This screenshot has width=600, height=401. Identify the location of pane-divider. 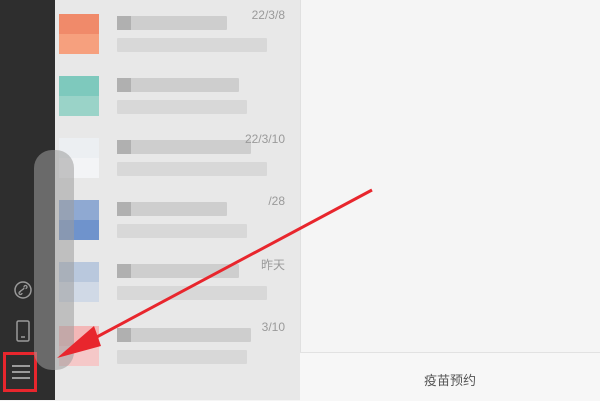
(300, 200).